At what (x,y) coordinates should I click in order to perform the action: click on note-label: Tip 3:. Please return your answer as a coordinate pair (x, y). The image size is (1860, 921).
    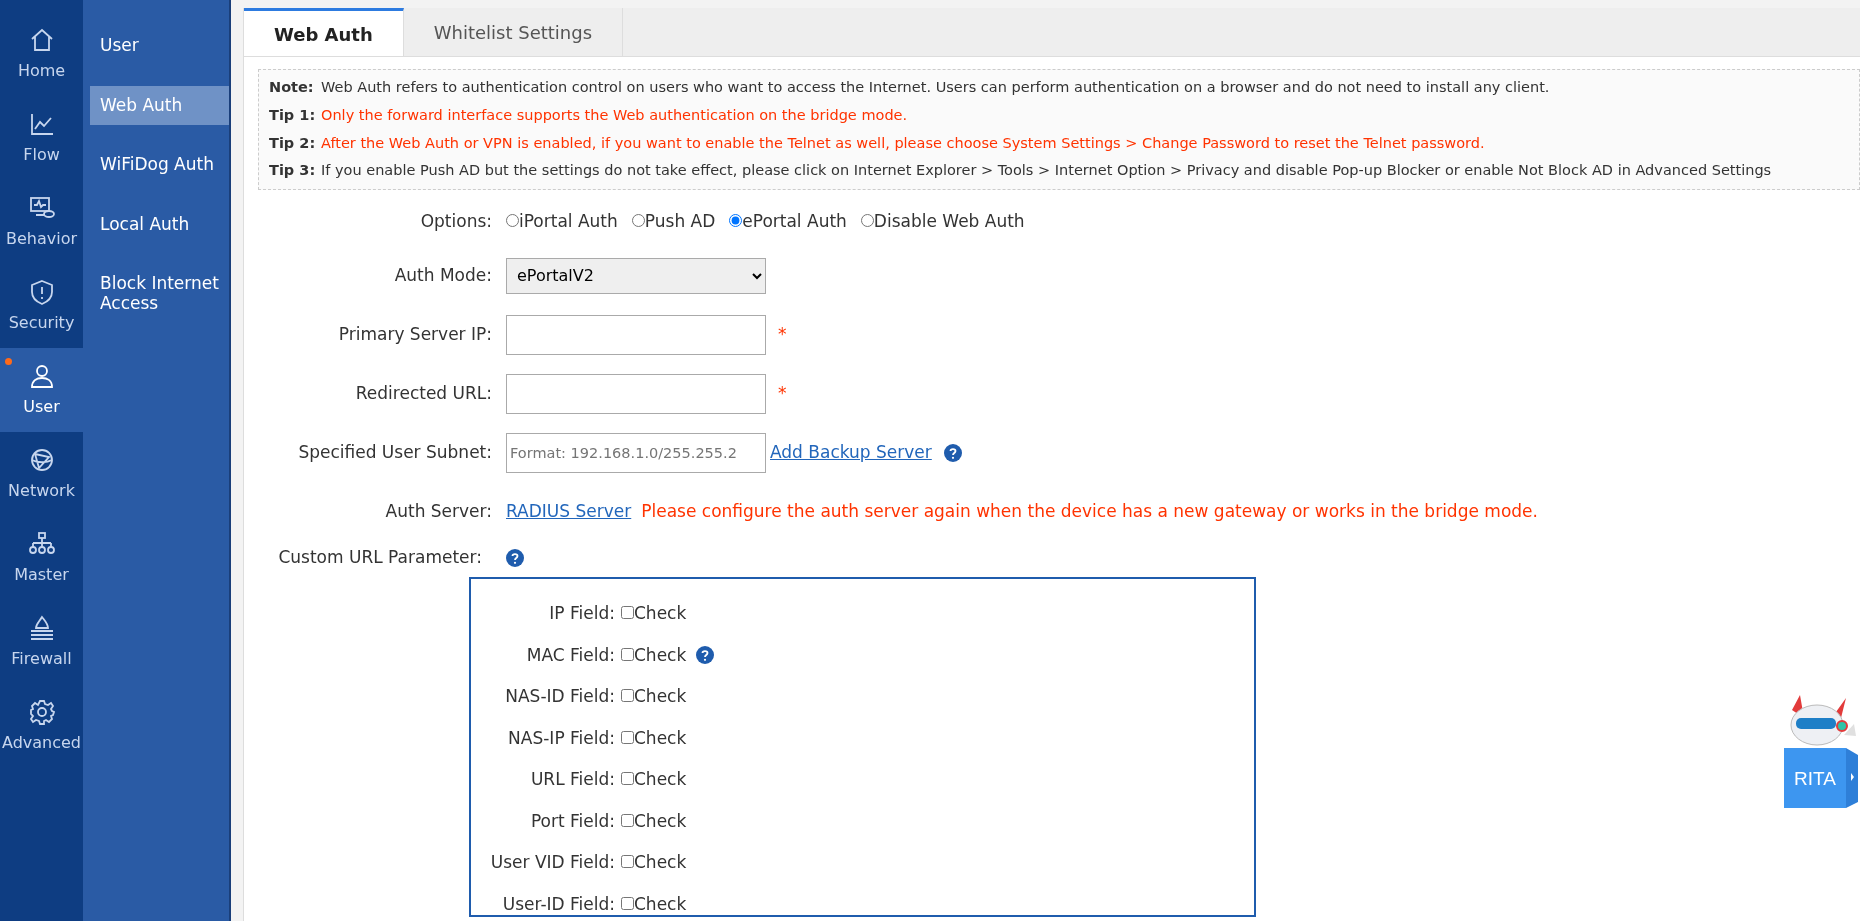
    Looking at the image, I should click on (293, 171).